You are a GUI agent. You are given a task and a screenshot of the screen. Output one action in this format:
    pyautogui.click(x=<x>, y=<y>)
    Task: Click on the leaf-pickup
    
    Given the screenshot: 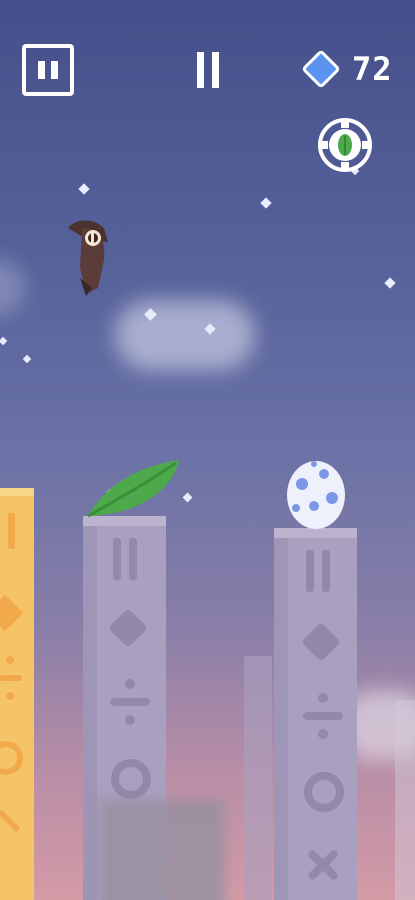 What is the action you would take?
    pyautogui.click(x=134, y=488)
    